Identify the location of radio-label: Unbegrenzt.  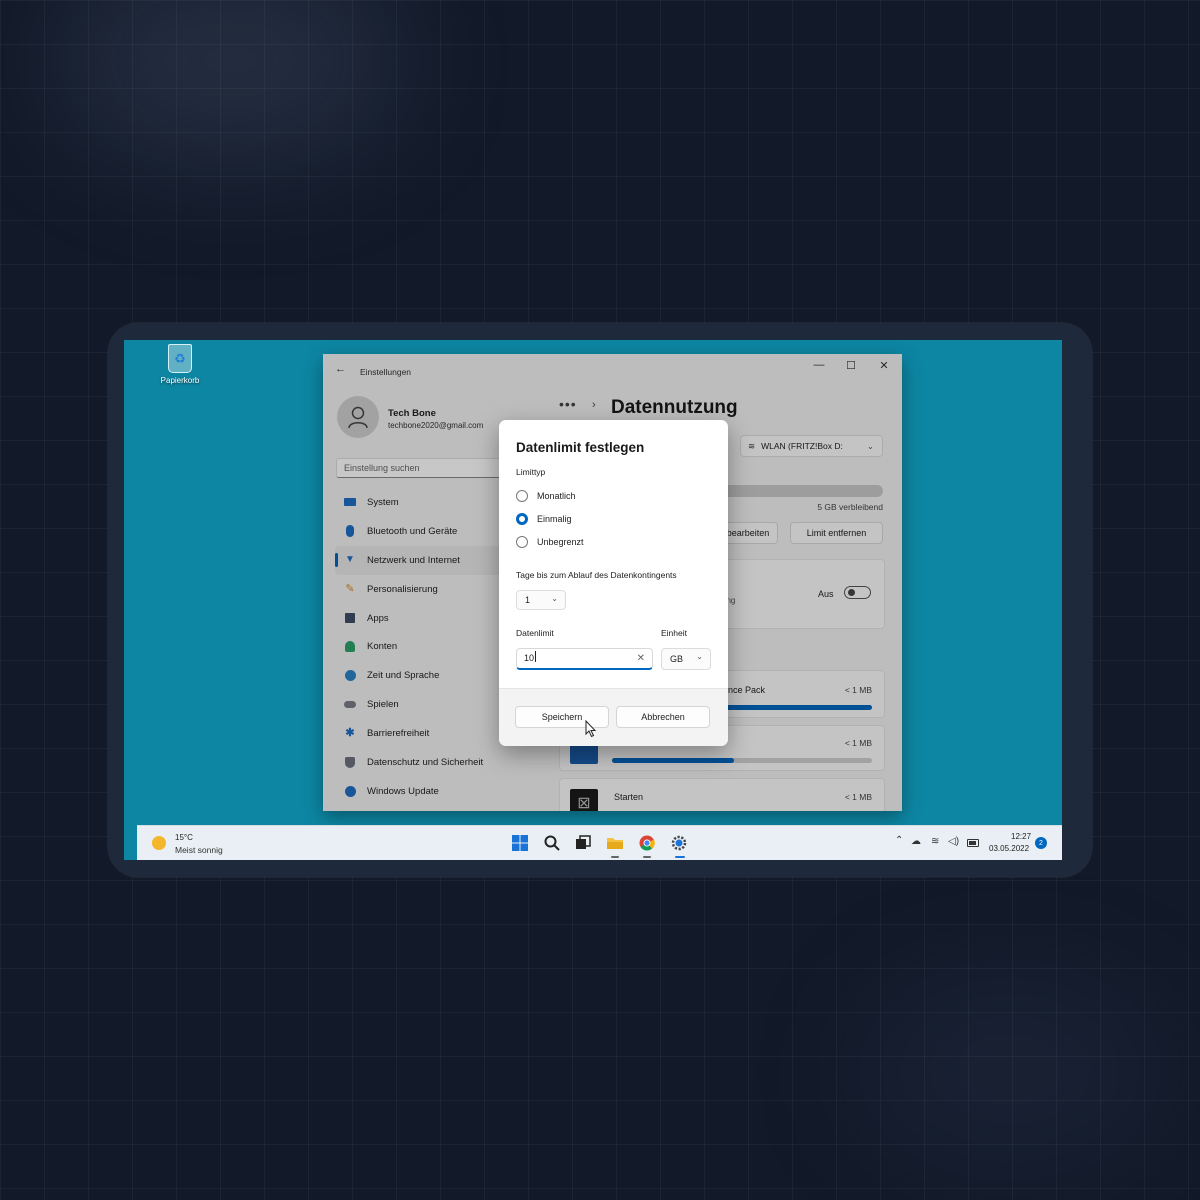
(560, 542).